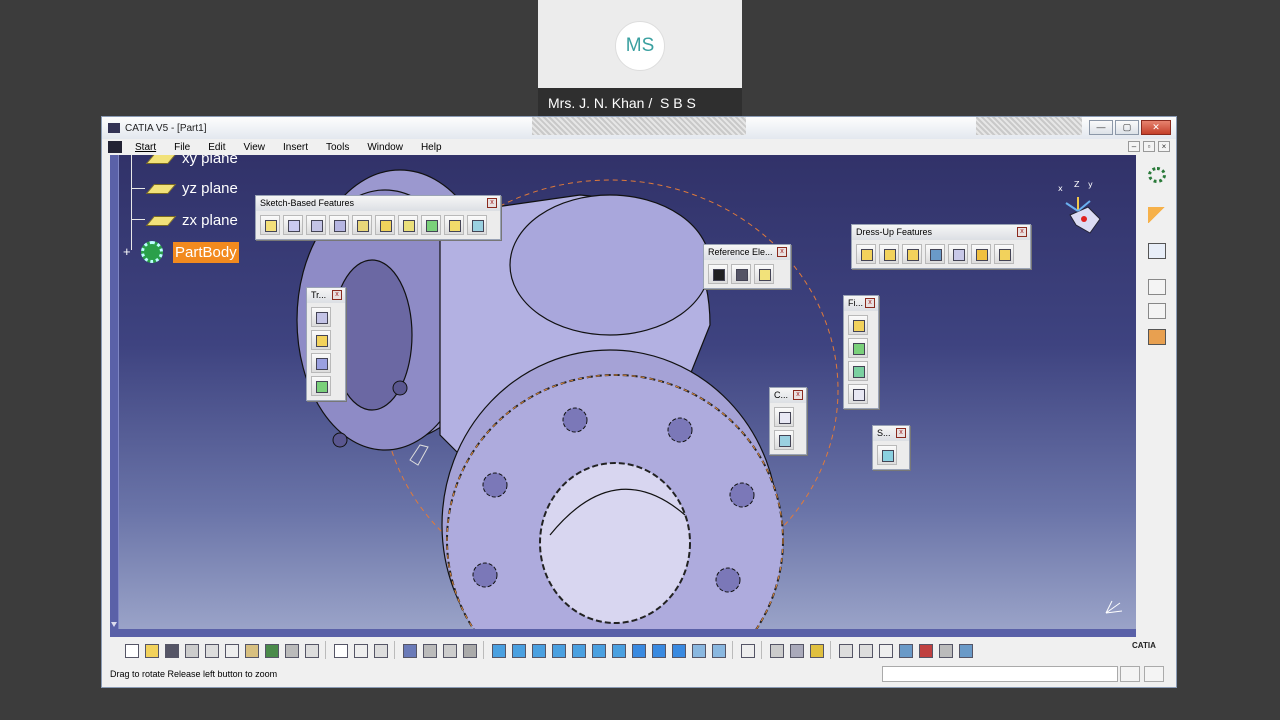  Describe the element at coordinates (885, 650) in the screenshot. I see `grid-icon` at that location.